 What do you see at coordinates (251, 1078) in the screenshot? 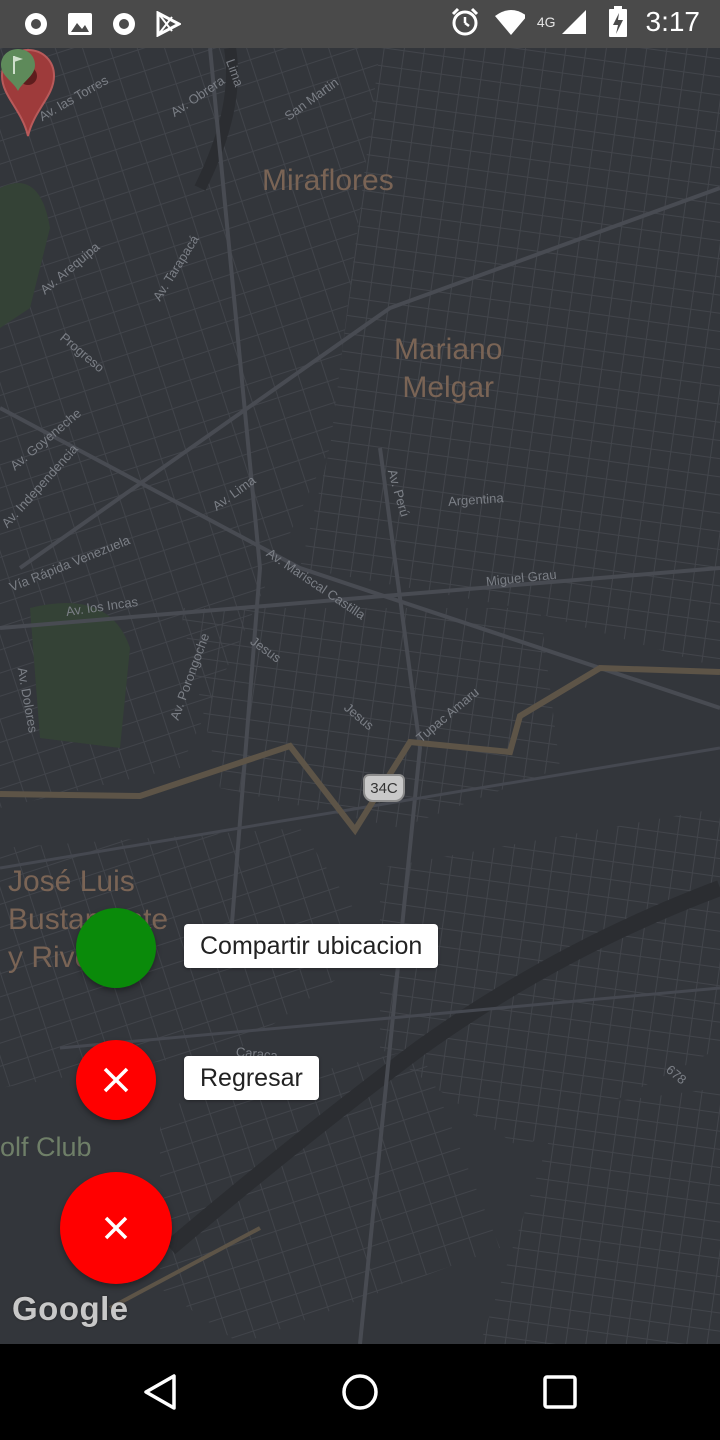
I see `back-label: Regresar` at bounding box center [251, 1078].